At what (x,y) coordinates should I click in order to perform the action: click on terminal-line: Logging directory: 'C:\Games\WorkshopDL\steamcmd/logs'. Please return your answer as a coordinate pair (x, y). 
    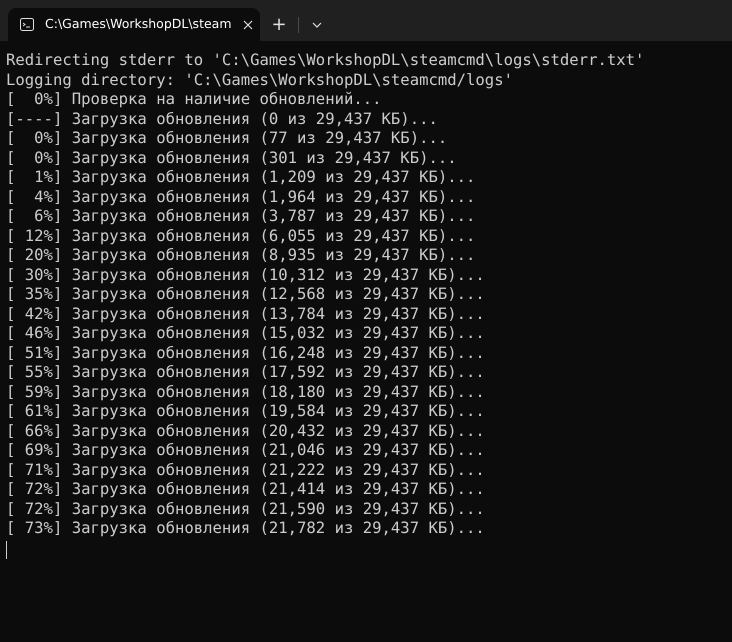
    Looking at the image, I should click on (259, 80).